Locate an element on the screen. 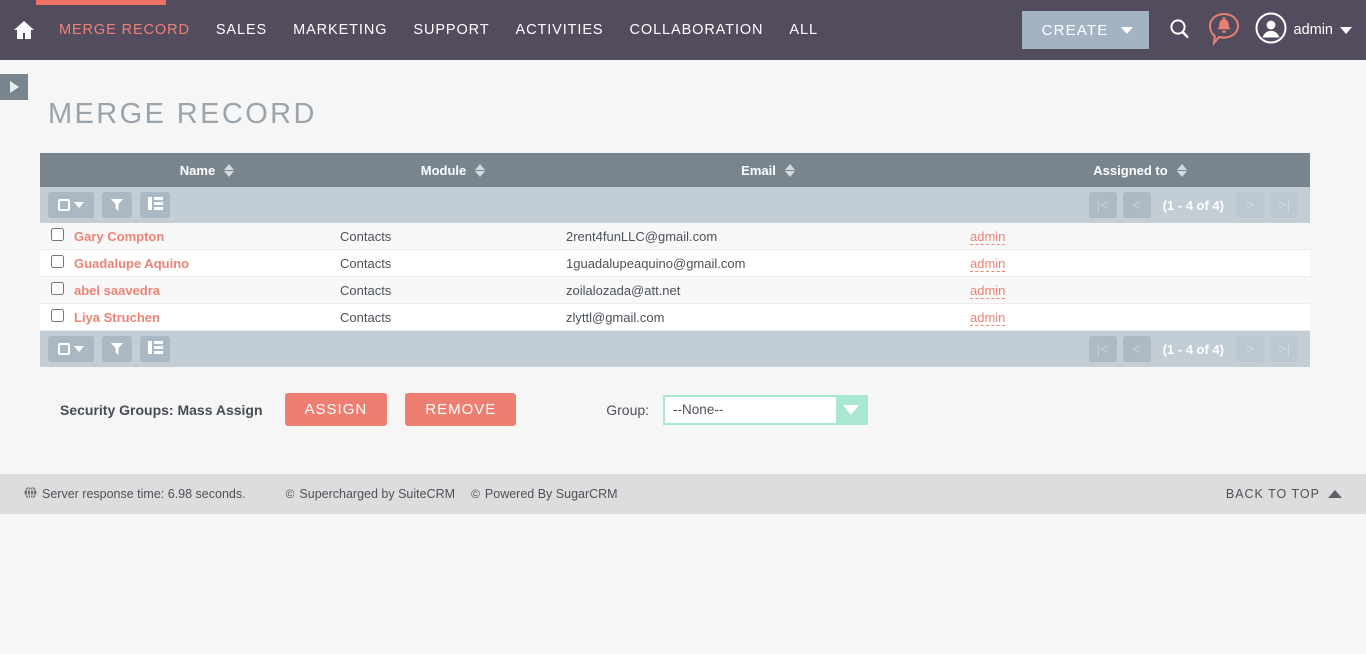 This screenshot has width=1366, height=654. mass-assign-label: Security Groups: Mass Assign is located at coordinates (161, 409).